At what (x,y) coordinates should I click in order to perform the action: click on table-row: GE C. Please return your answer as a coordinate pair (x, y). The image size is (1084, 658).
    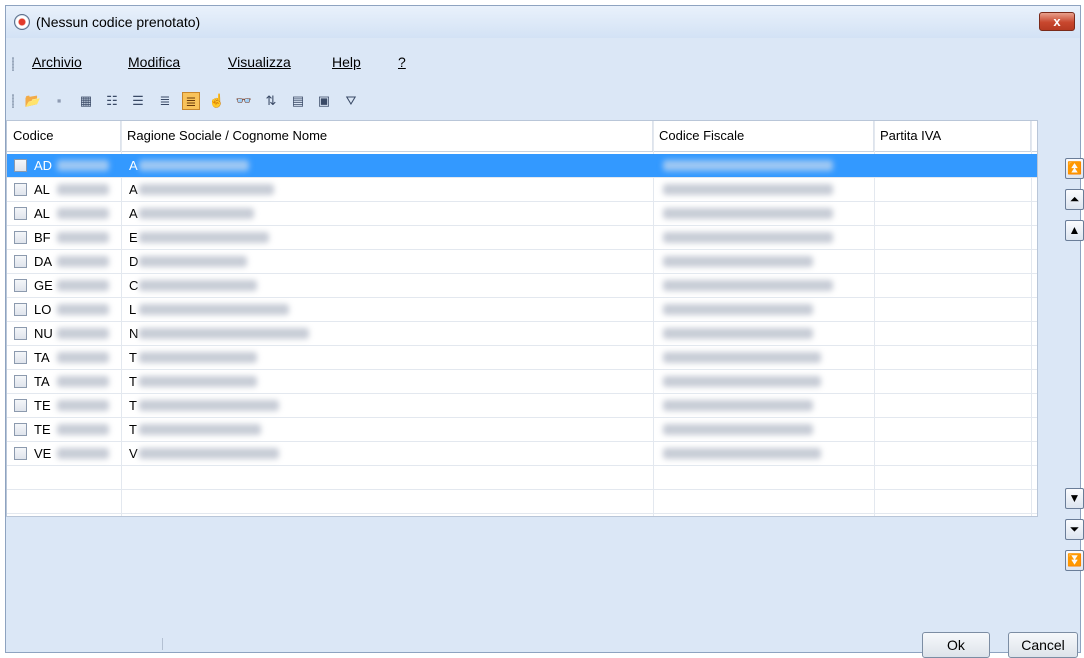
    Looking at the image, I should click on (522, 286).